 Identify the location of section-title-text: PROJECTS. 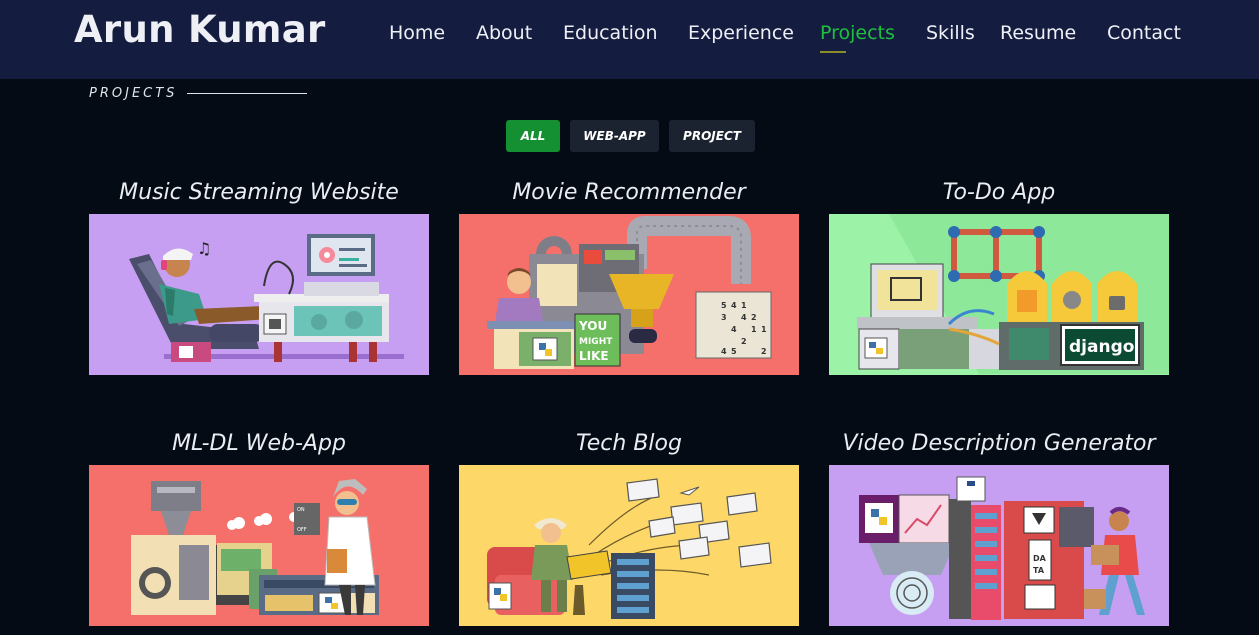
(133, 93).